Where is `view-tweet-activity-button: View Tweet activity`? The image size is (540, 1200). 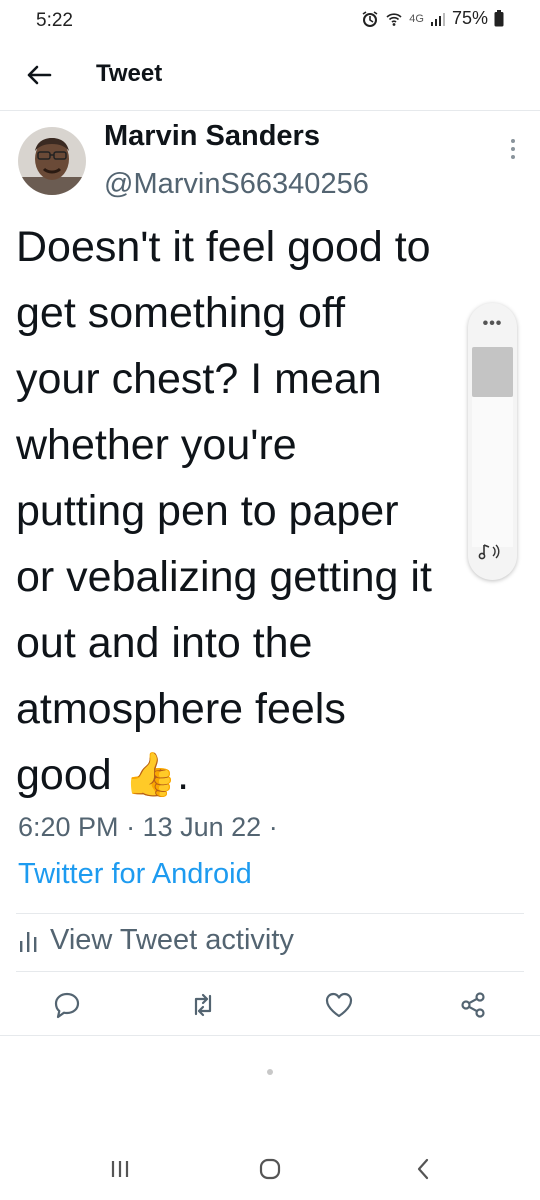
view-tweet-activity-button: View Tweet activity is located at coordinates (156, 940).